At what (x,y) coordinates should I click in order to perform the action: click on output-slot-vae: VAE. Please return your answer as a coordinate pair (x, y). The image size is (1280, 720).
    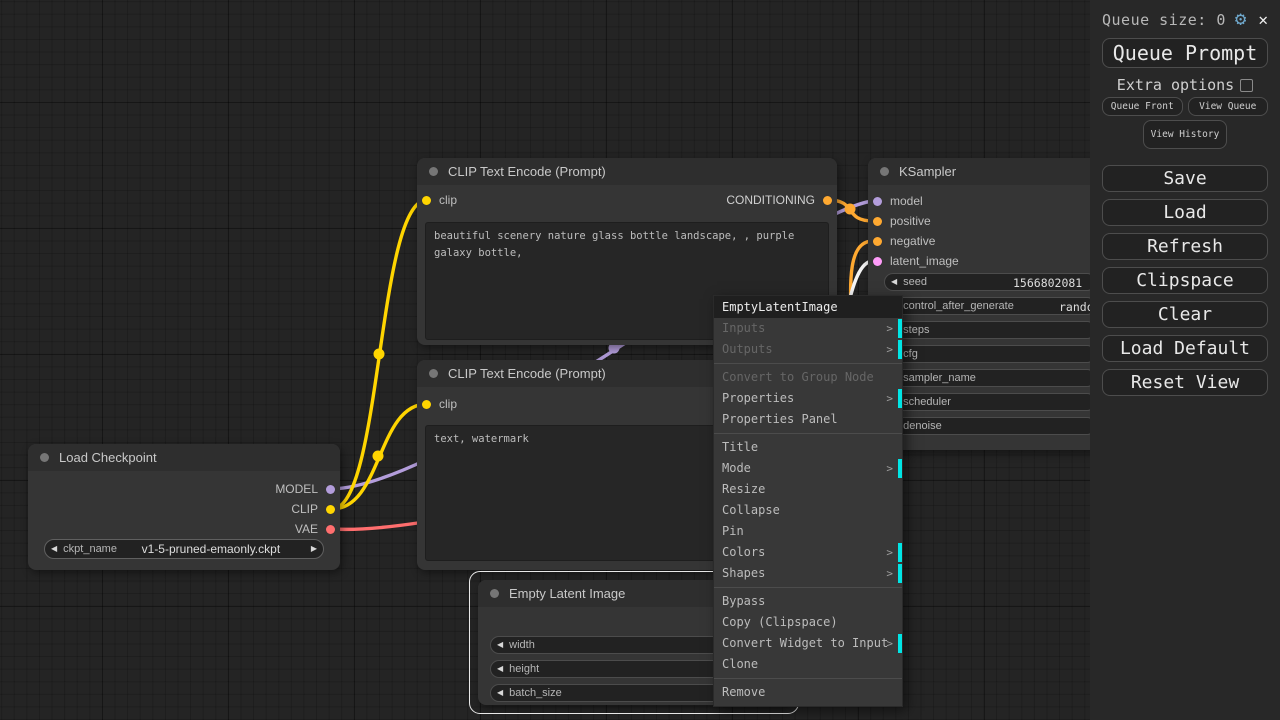
    Looking at the image, I should click on (315, 529).